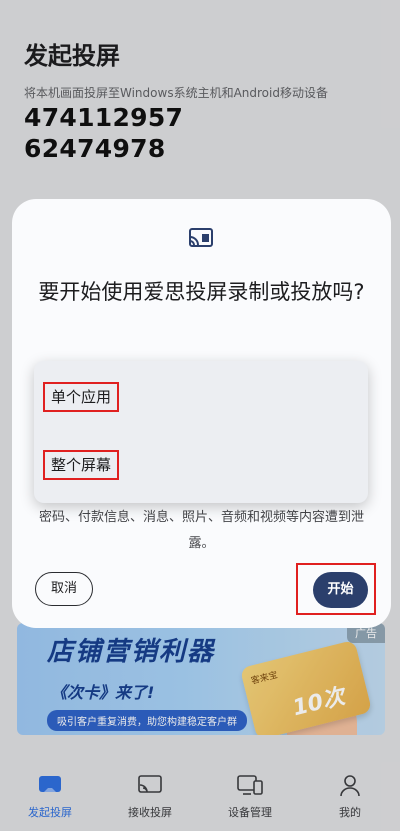 The width and height of the screenshot is (400, 831). I want to click on dialog-title: 要开始使用爱思投屏录制或投放吗?, so click(201, 292).